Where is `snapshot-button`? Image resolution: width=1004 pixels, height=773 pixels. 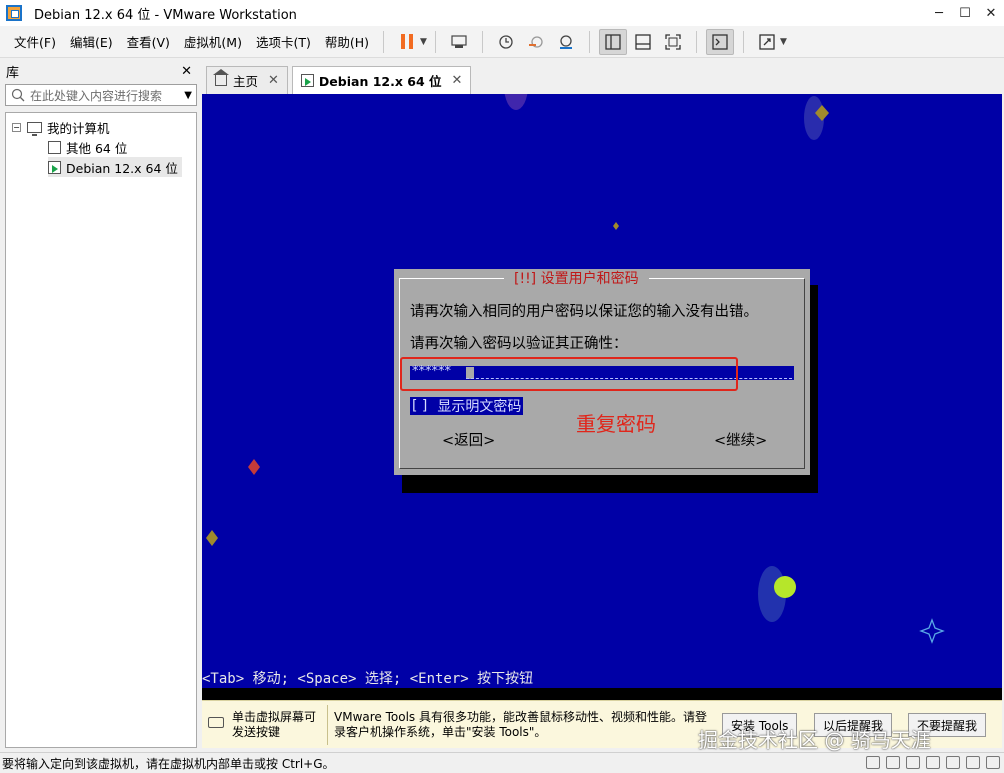
snapshot-button is located at coordinates (506, 42).